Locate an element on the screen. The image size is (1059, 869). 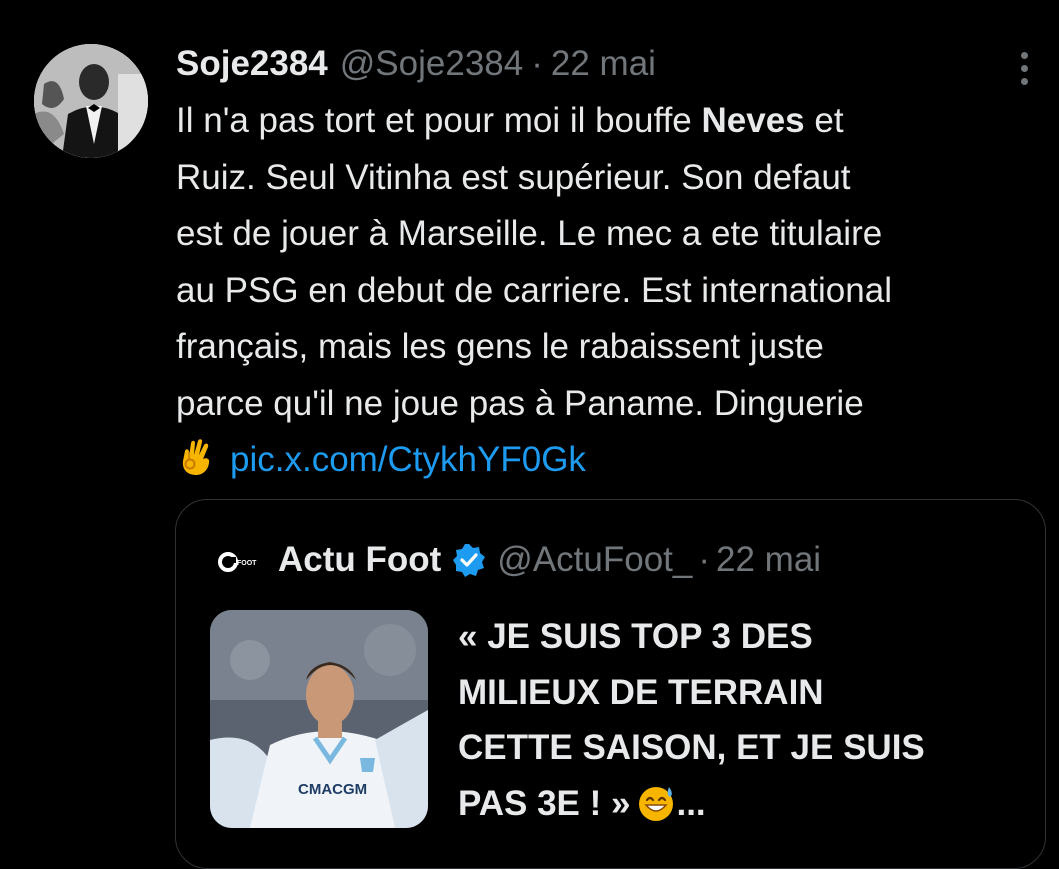
verified-badge-icon is located at coordinates (469, 560).